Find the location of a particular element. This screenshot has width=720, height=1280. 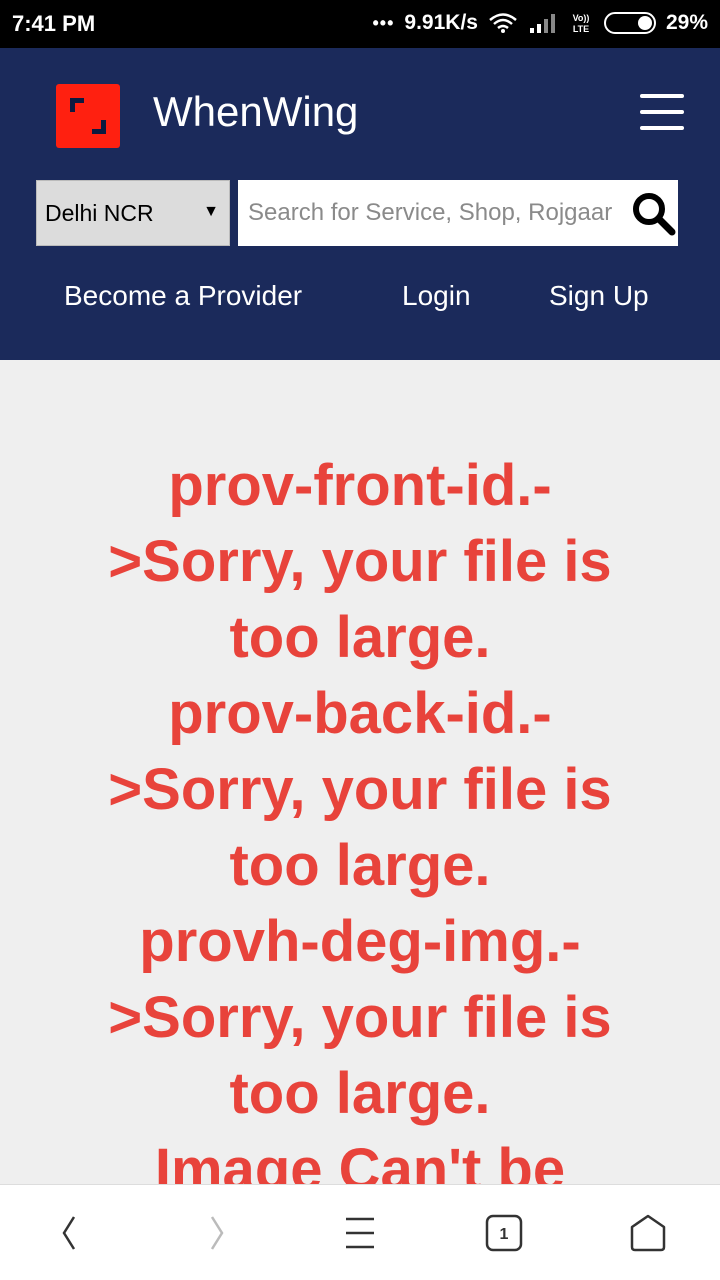

status-right: ••• 9.91K/s Vo)) LTE 29% is located at coordinates (540, 23).